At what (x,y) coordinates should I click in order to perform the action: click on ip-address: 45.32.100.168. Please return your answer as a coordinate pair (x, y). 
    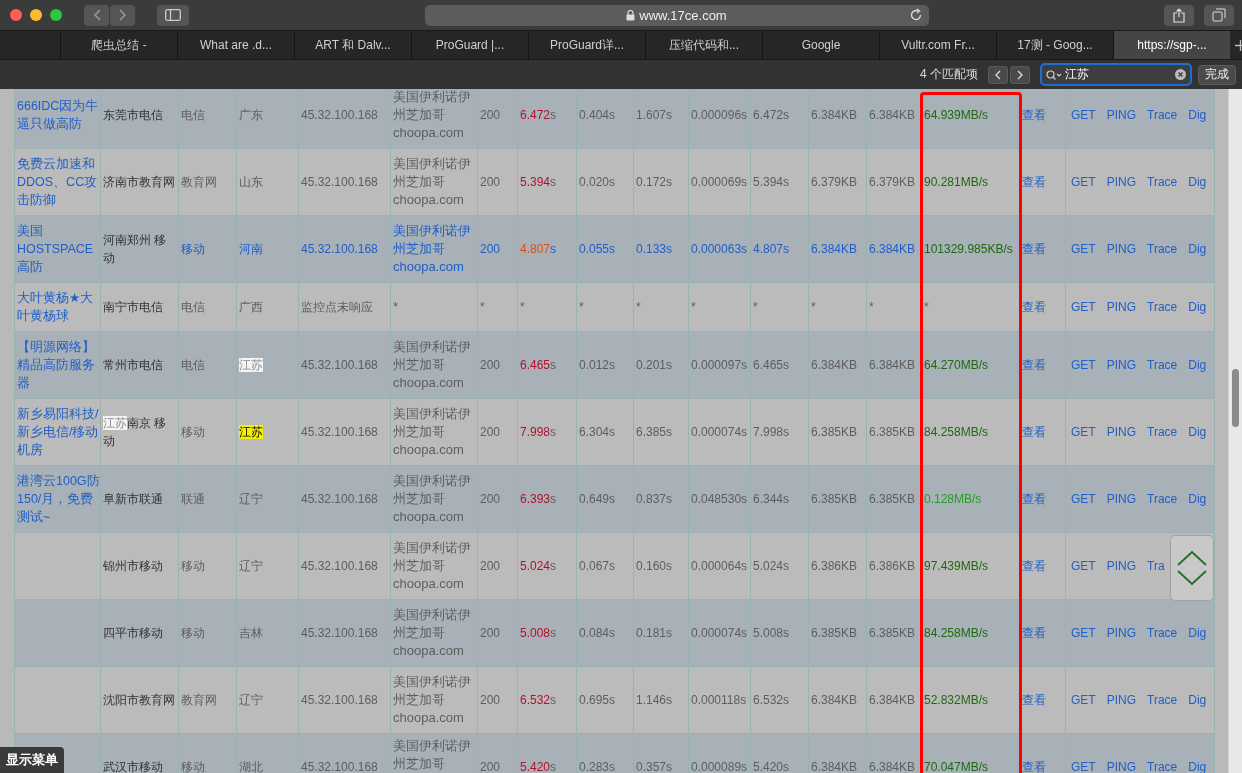
    Looking at the image, I should click on (340, 499).